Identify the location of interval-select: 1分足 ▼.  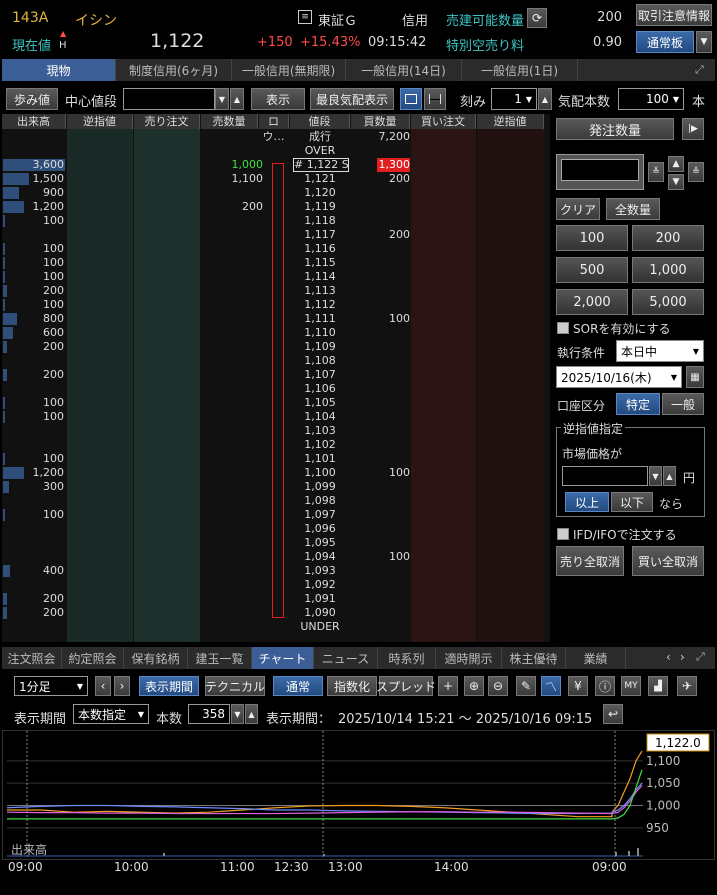
(51, 686).